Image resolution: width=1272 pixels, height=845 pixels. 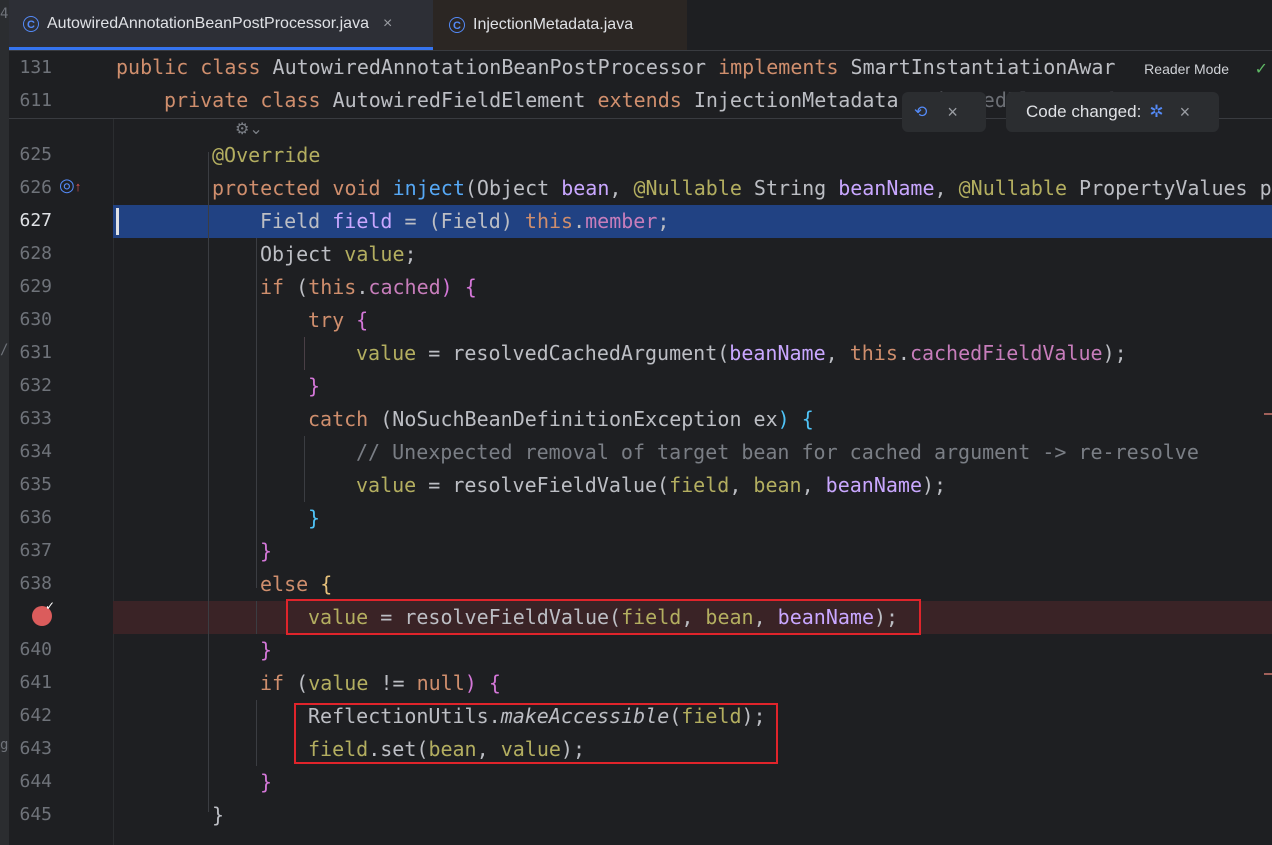 What do you see at coordinates (35, 715) in the screenshot?
I see `line-number: 642` at bounding box center [35, 715].